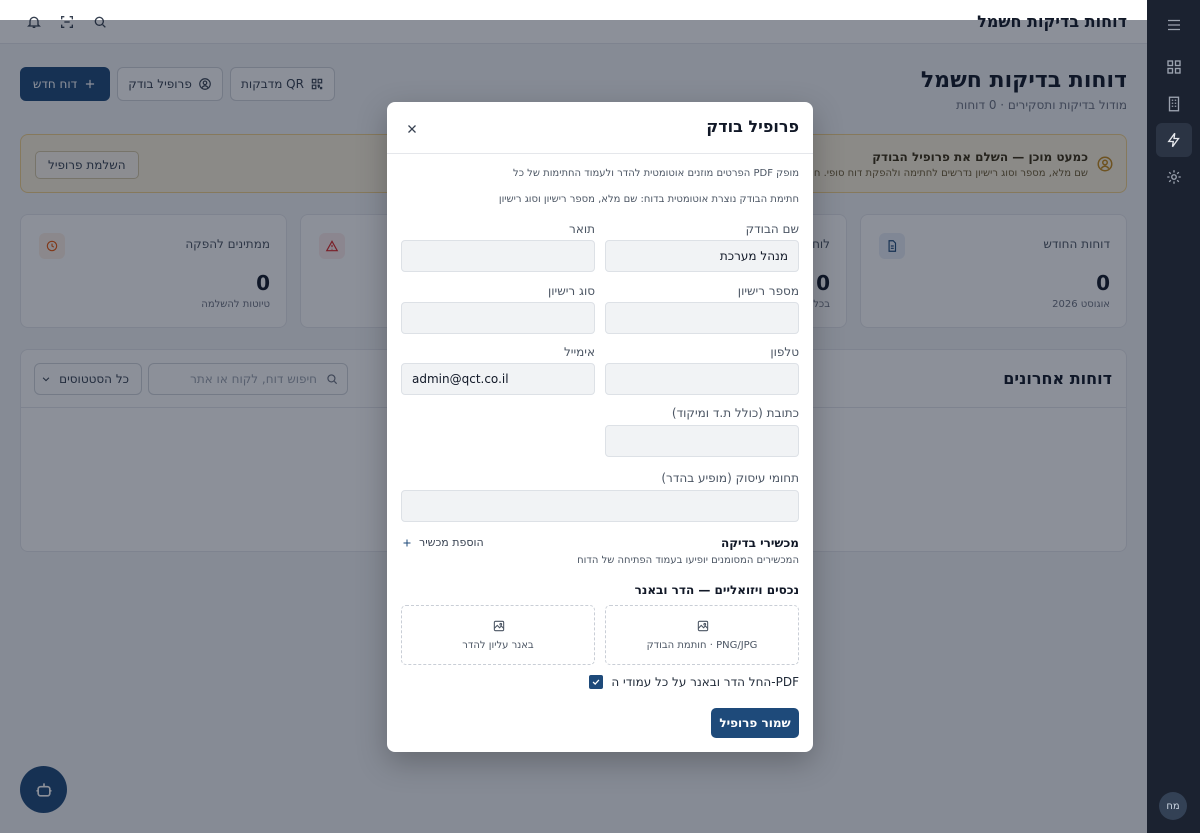 Image resolution: width=1200 pixels, height=833 pixels. I want to click on apply-all-pages-row: החל הדר ובאנר על כל עמודי ה-PDF, so click(694, 682).